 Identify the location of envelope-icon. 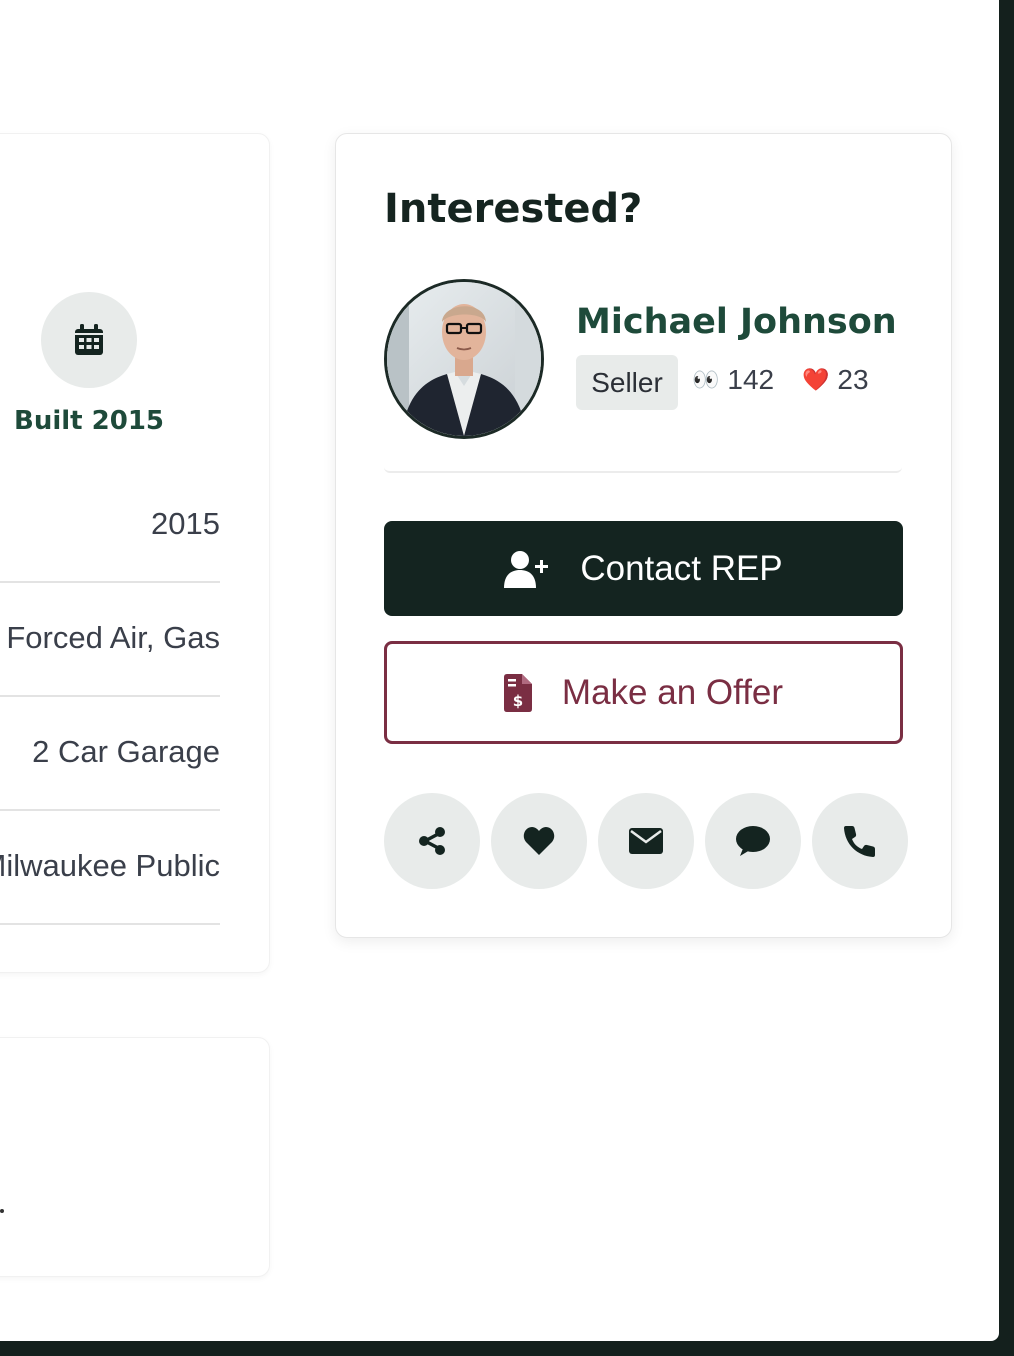
(646, 841).